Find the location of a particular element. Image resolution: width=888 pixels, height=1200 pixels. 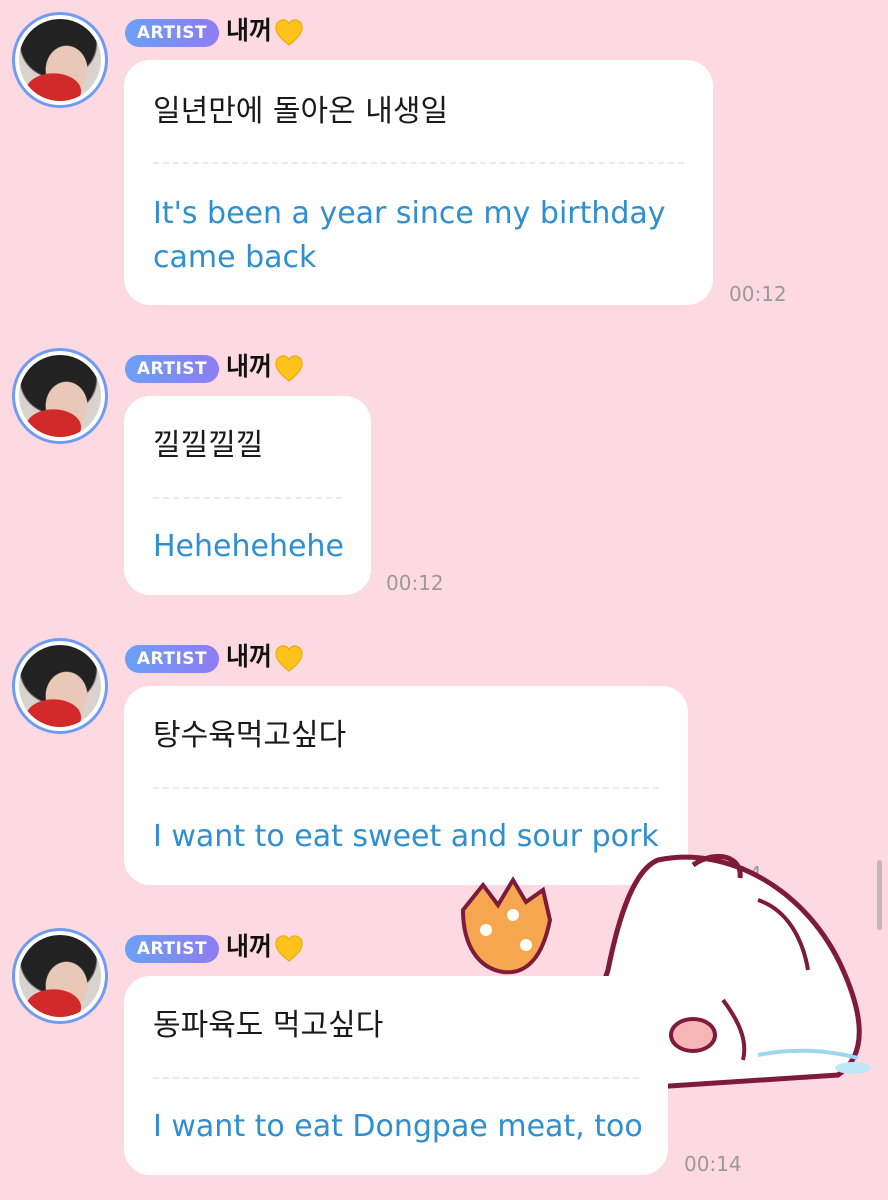

translation-line: Hehehehehe is located at coordinates (248, 546).